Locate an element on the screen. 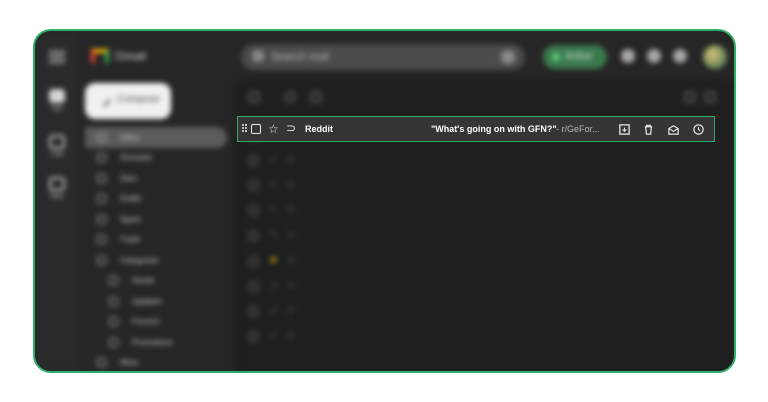 Image resolution: width=768 pixels, height=402 pixels. help-icon is located at coordinates (628, 56).